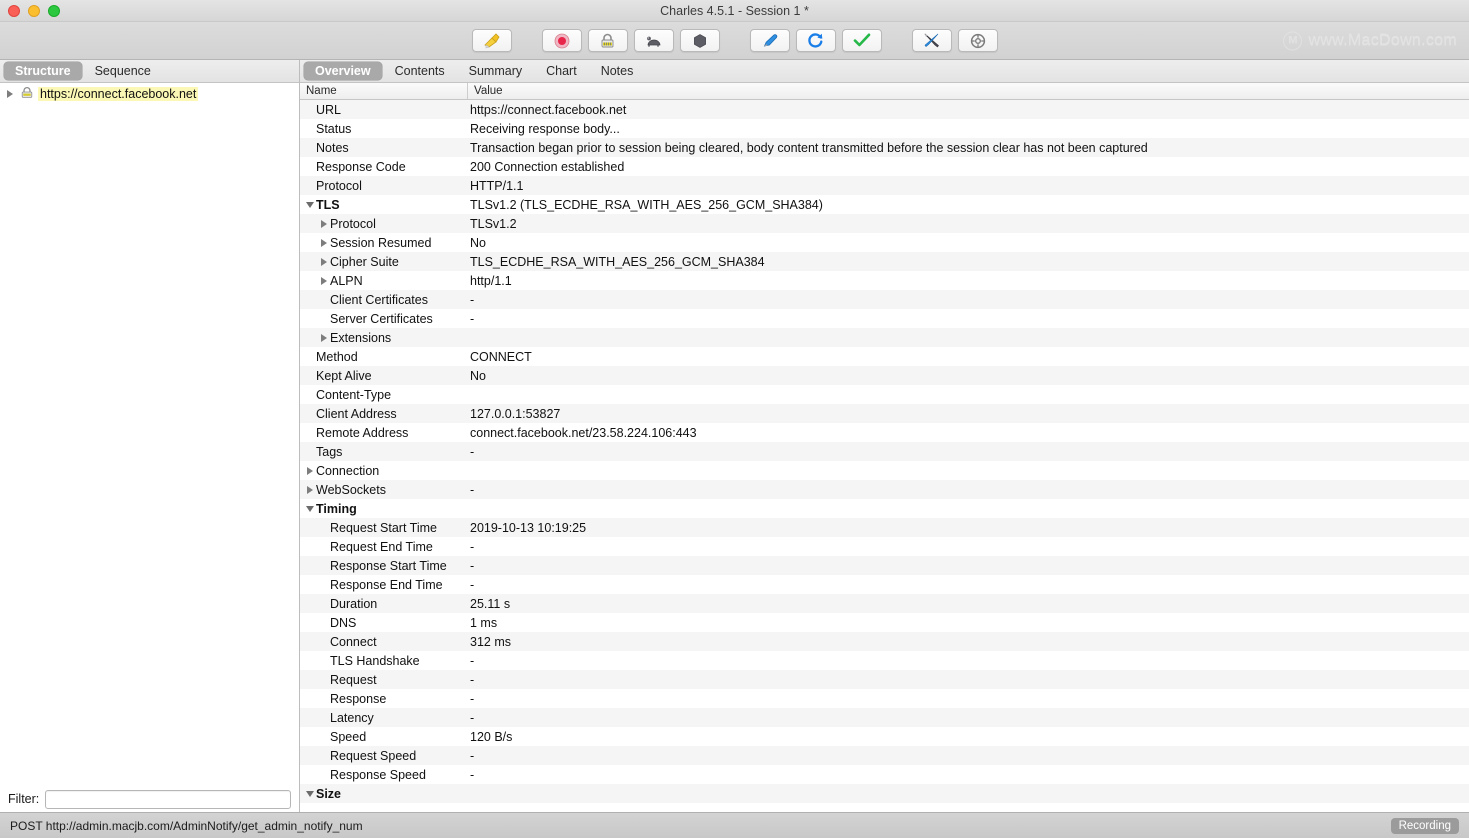 The image size is (1469, 838). Describe the element at coordinates (561, 71) in the screenshot. I see `tab-chart: Chart` at that location.